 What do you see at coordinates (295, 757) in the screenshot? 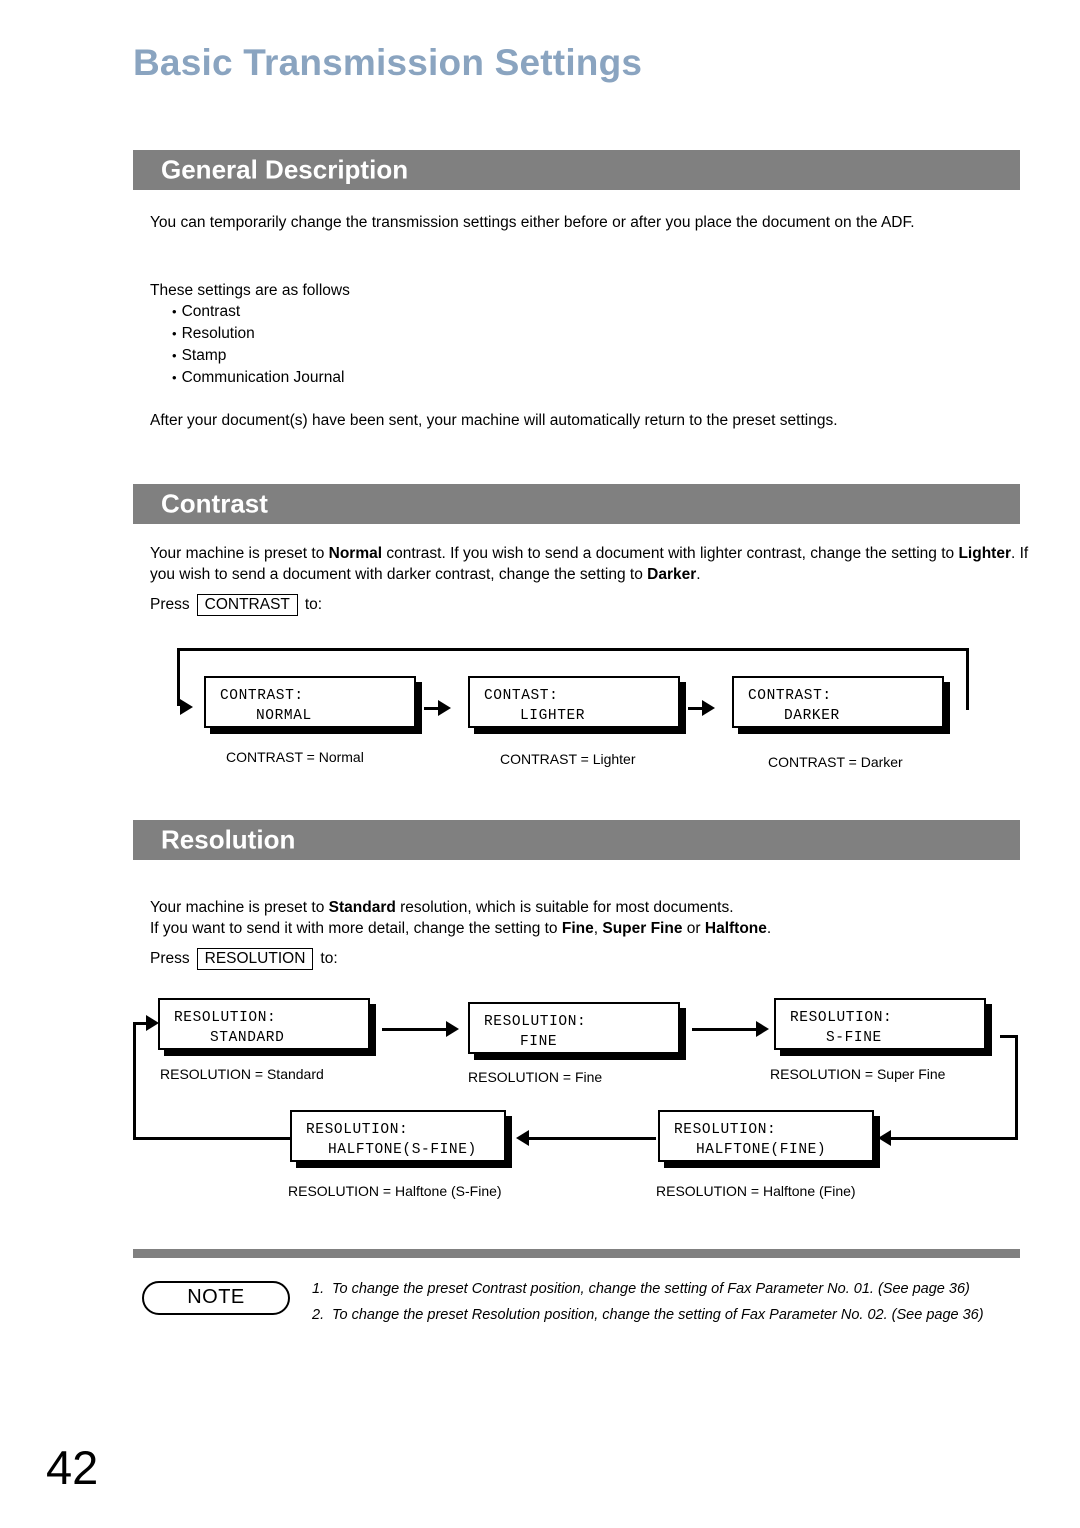
I see `caption-contrast-normal: CONTRAST = Normal` at bounding box center [295, 757].